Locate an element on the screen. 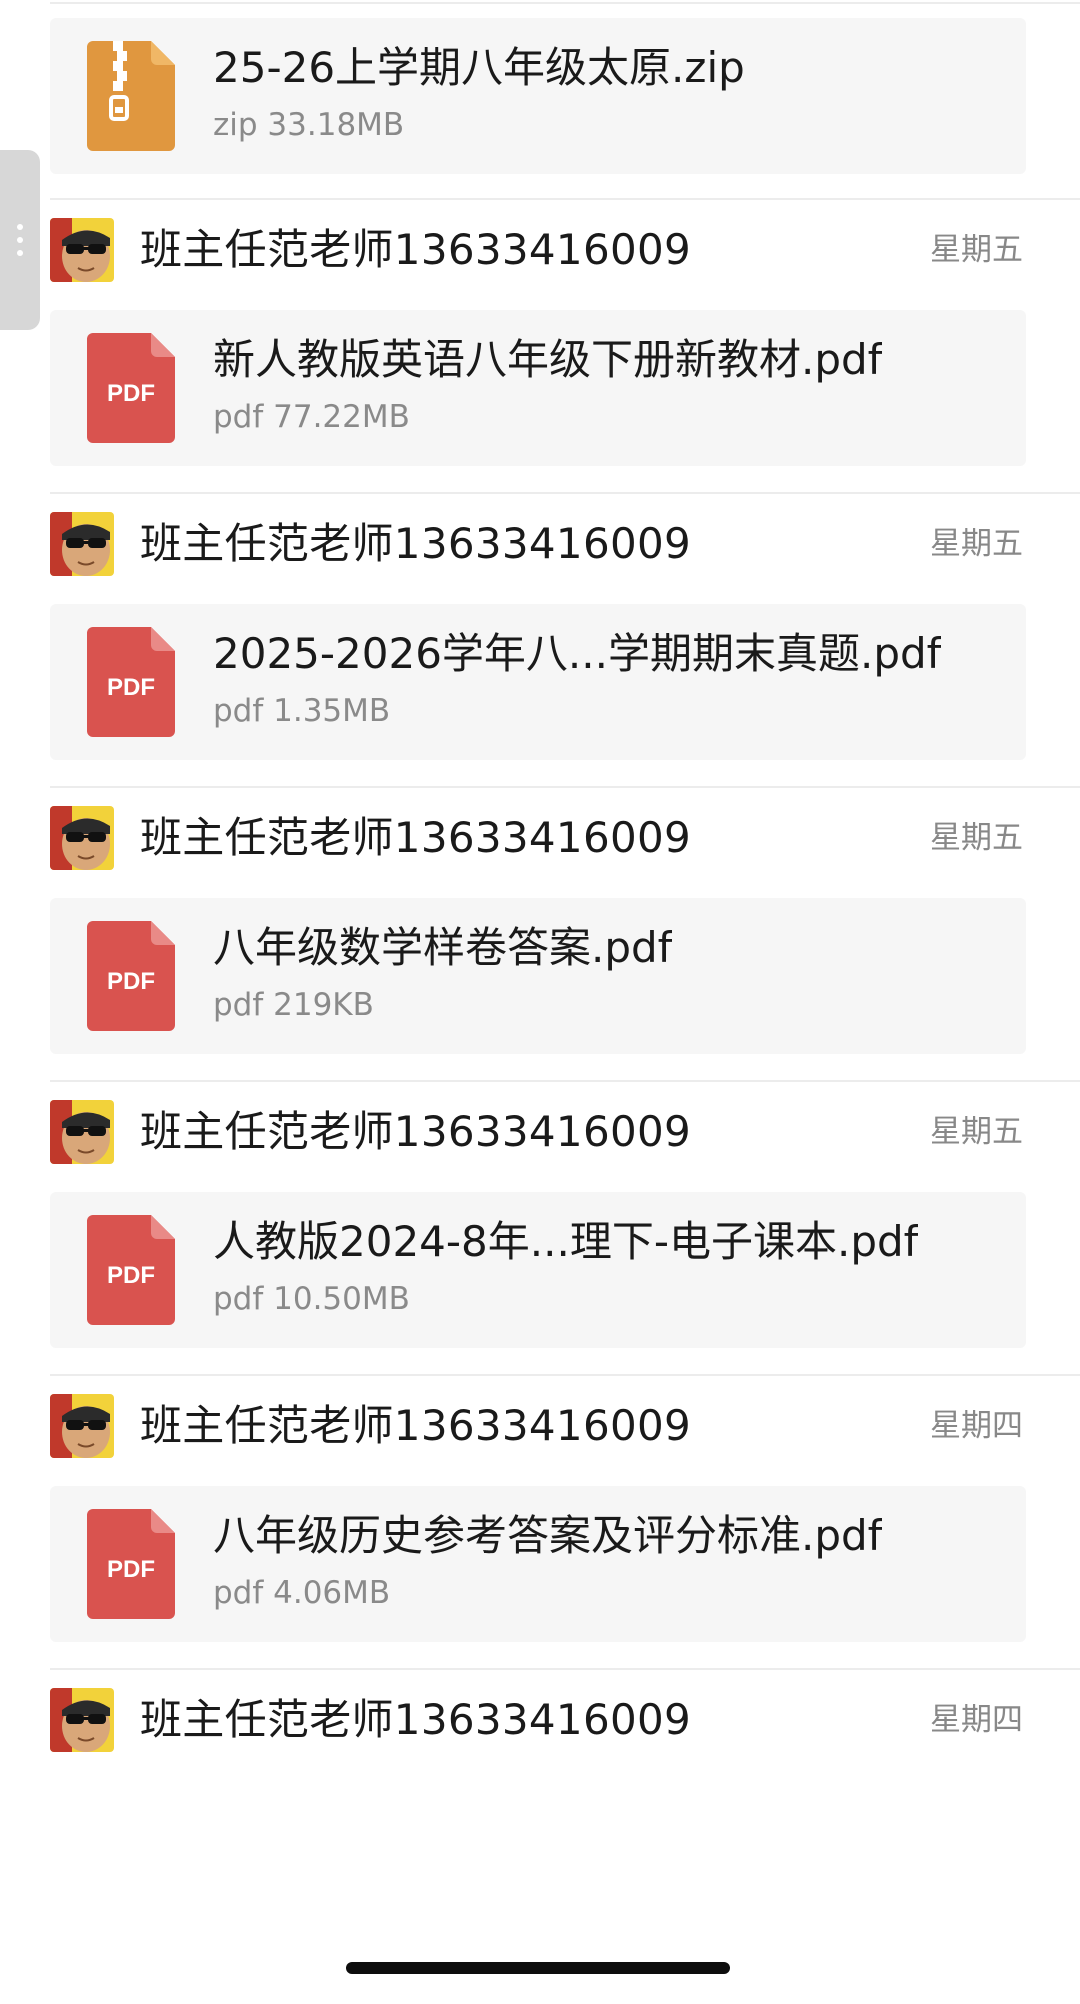  file-meta: pdf 77.22MB is located at coordinates (311, 417).